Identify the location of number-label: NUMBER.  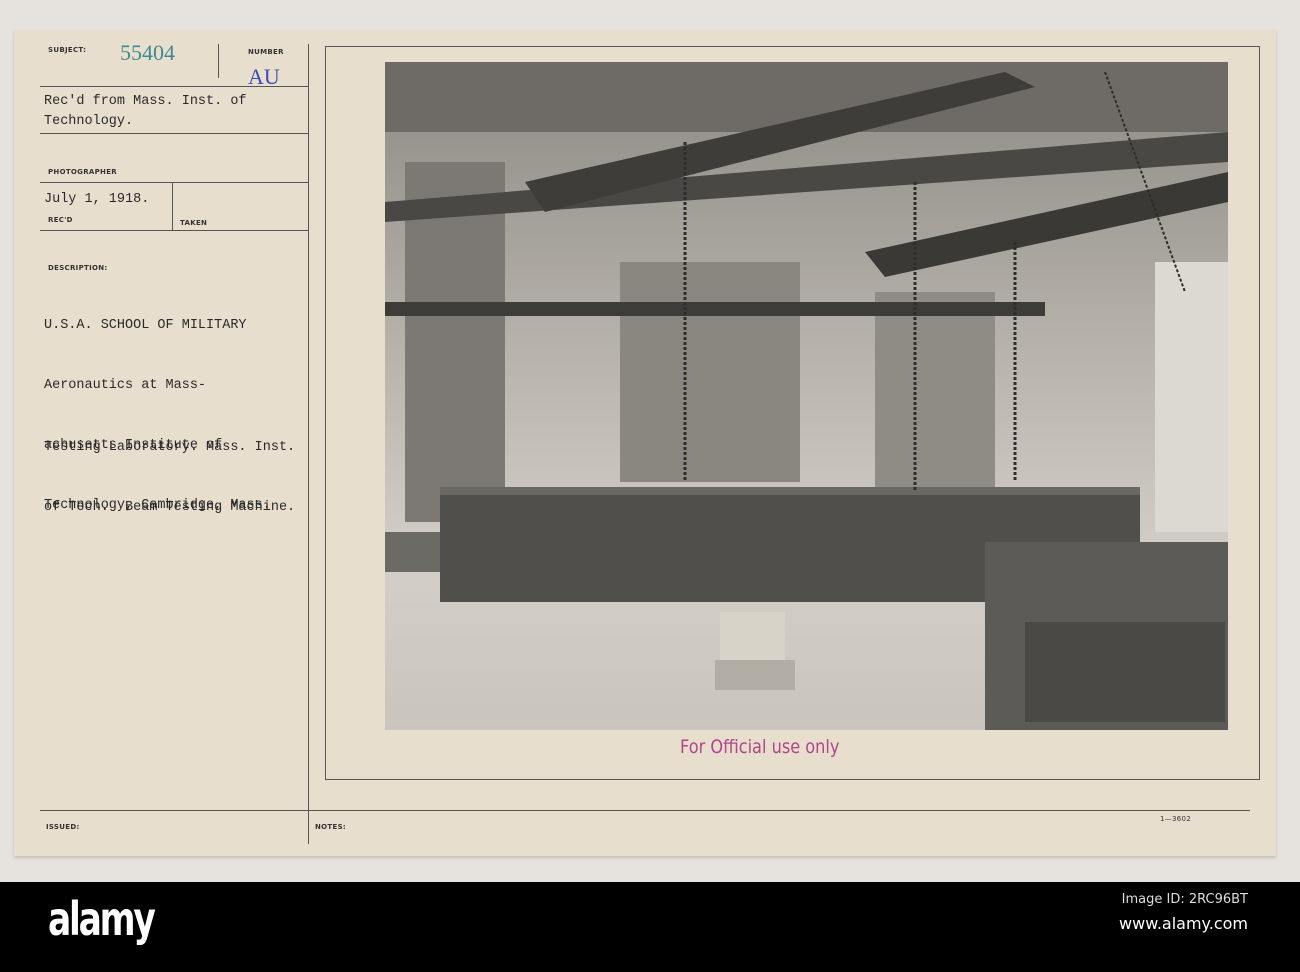
(266, 52).